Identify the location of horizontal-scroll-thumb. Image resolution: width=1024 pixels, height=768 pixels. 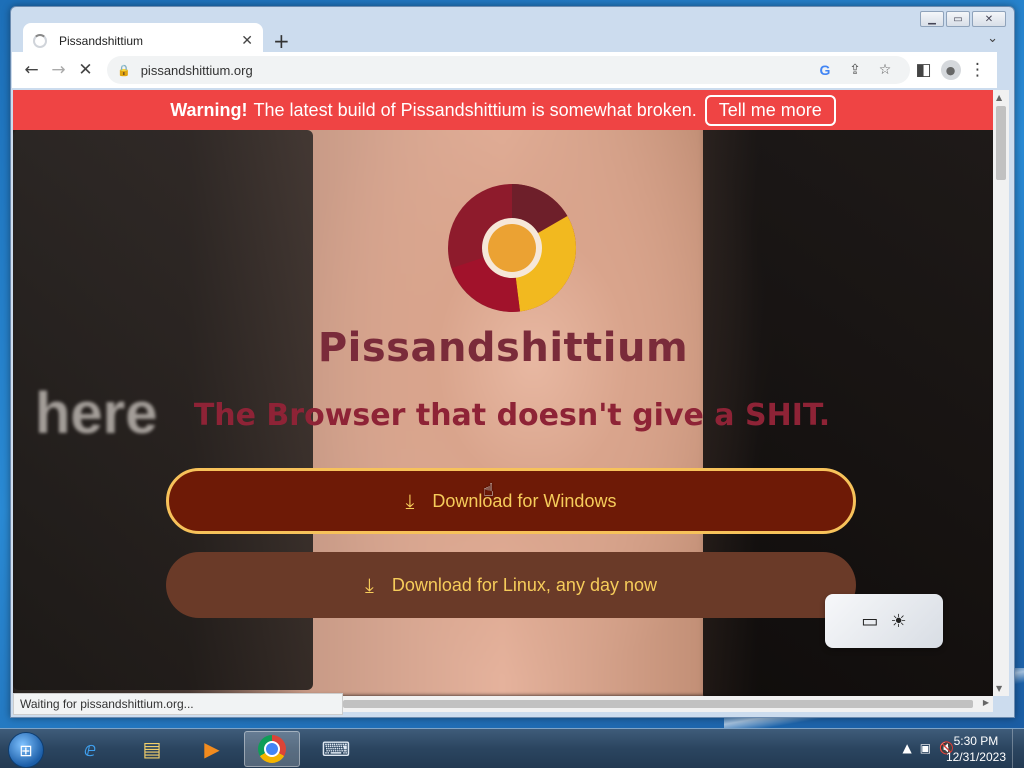
(658, 704).